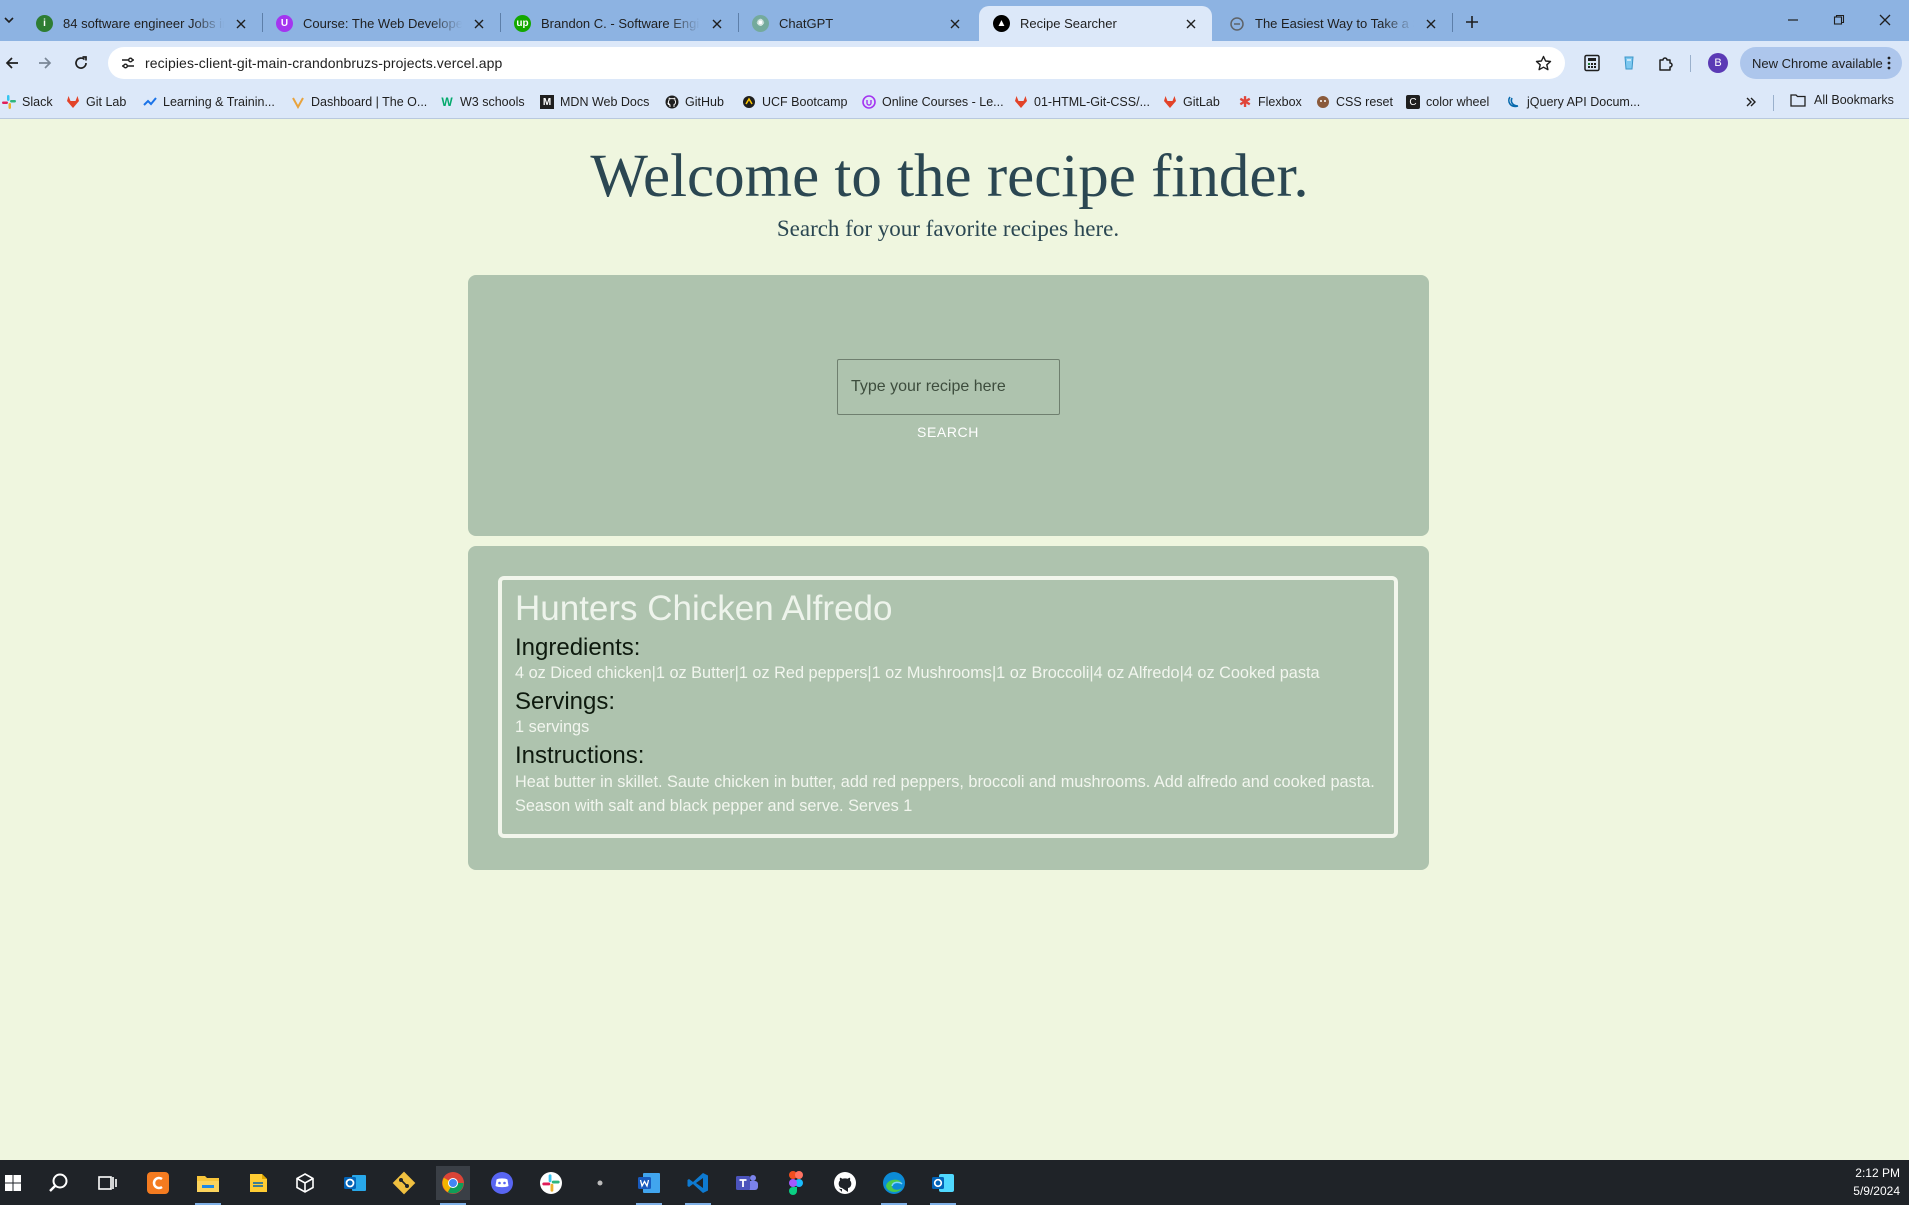  I want to click on windows-start-icon, so click(15, 1183).